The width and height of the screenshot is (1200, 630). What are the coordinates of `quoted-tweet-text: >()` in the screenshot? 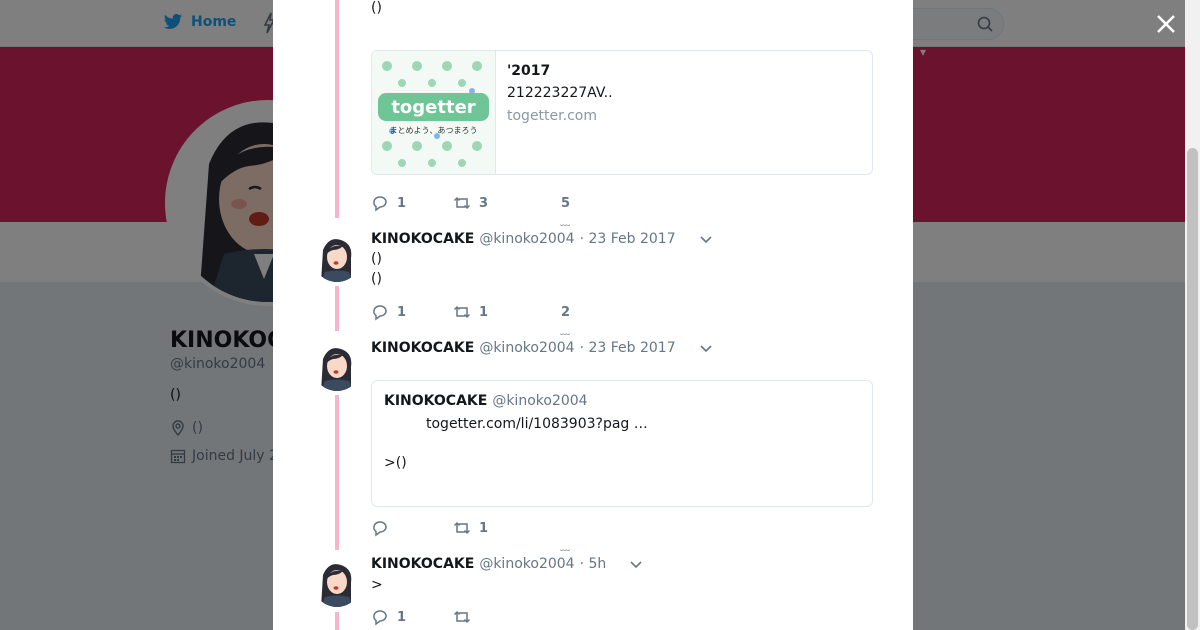 It's located at (395, 463).